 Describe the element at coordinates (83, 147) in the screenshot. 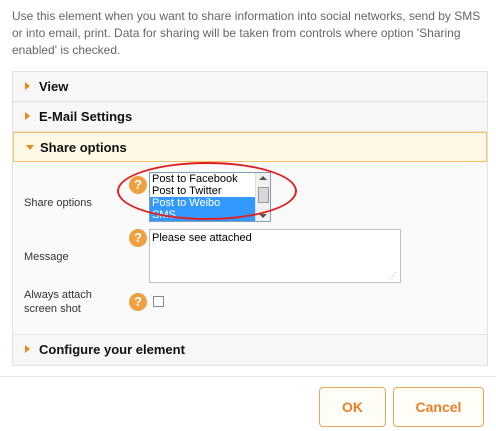

I see `section-share-options-label: Share options` at that location.